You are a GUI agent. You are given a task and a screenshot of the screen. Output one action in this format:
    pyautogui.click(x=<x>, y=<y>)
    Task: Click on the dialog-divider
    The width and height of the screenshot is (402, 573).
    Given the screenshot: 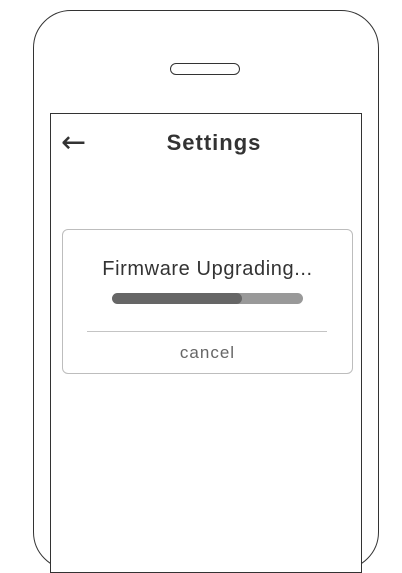 What is the action you would take?
    pyautogui.click(x=207, y=331)
    